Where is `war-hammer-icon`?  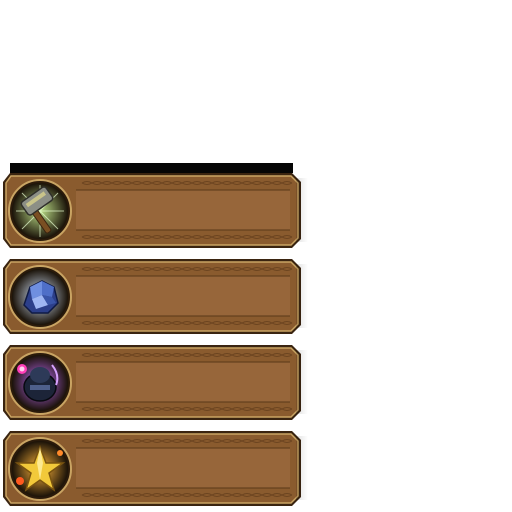 war-hammer-icon is located at coordinates (40, 211).